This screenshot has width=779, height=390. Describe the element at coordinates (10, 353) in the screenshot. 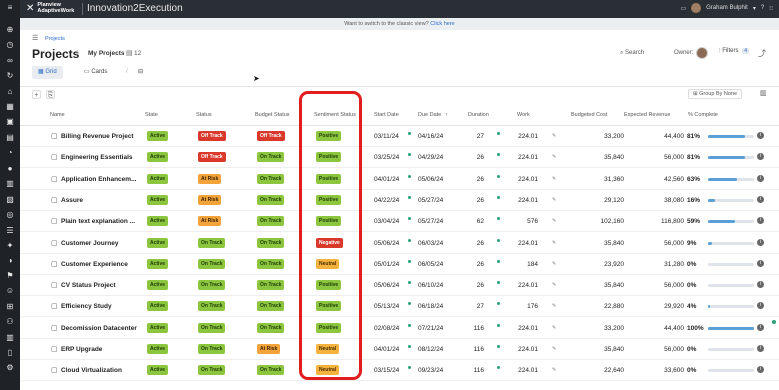

I see `mobile-icon: ▯` at that location.